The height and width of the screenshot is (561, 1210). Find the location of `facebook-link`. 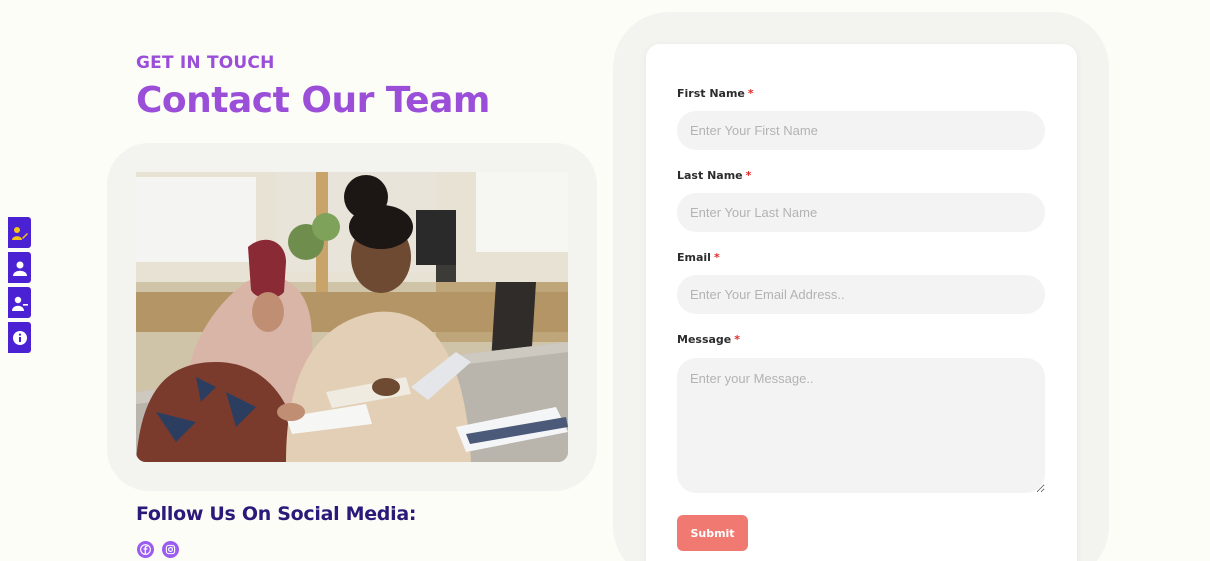

facebook-link is located at coordinates (145, 549).